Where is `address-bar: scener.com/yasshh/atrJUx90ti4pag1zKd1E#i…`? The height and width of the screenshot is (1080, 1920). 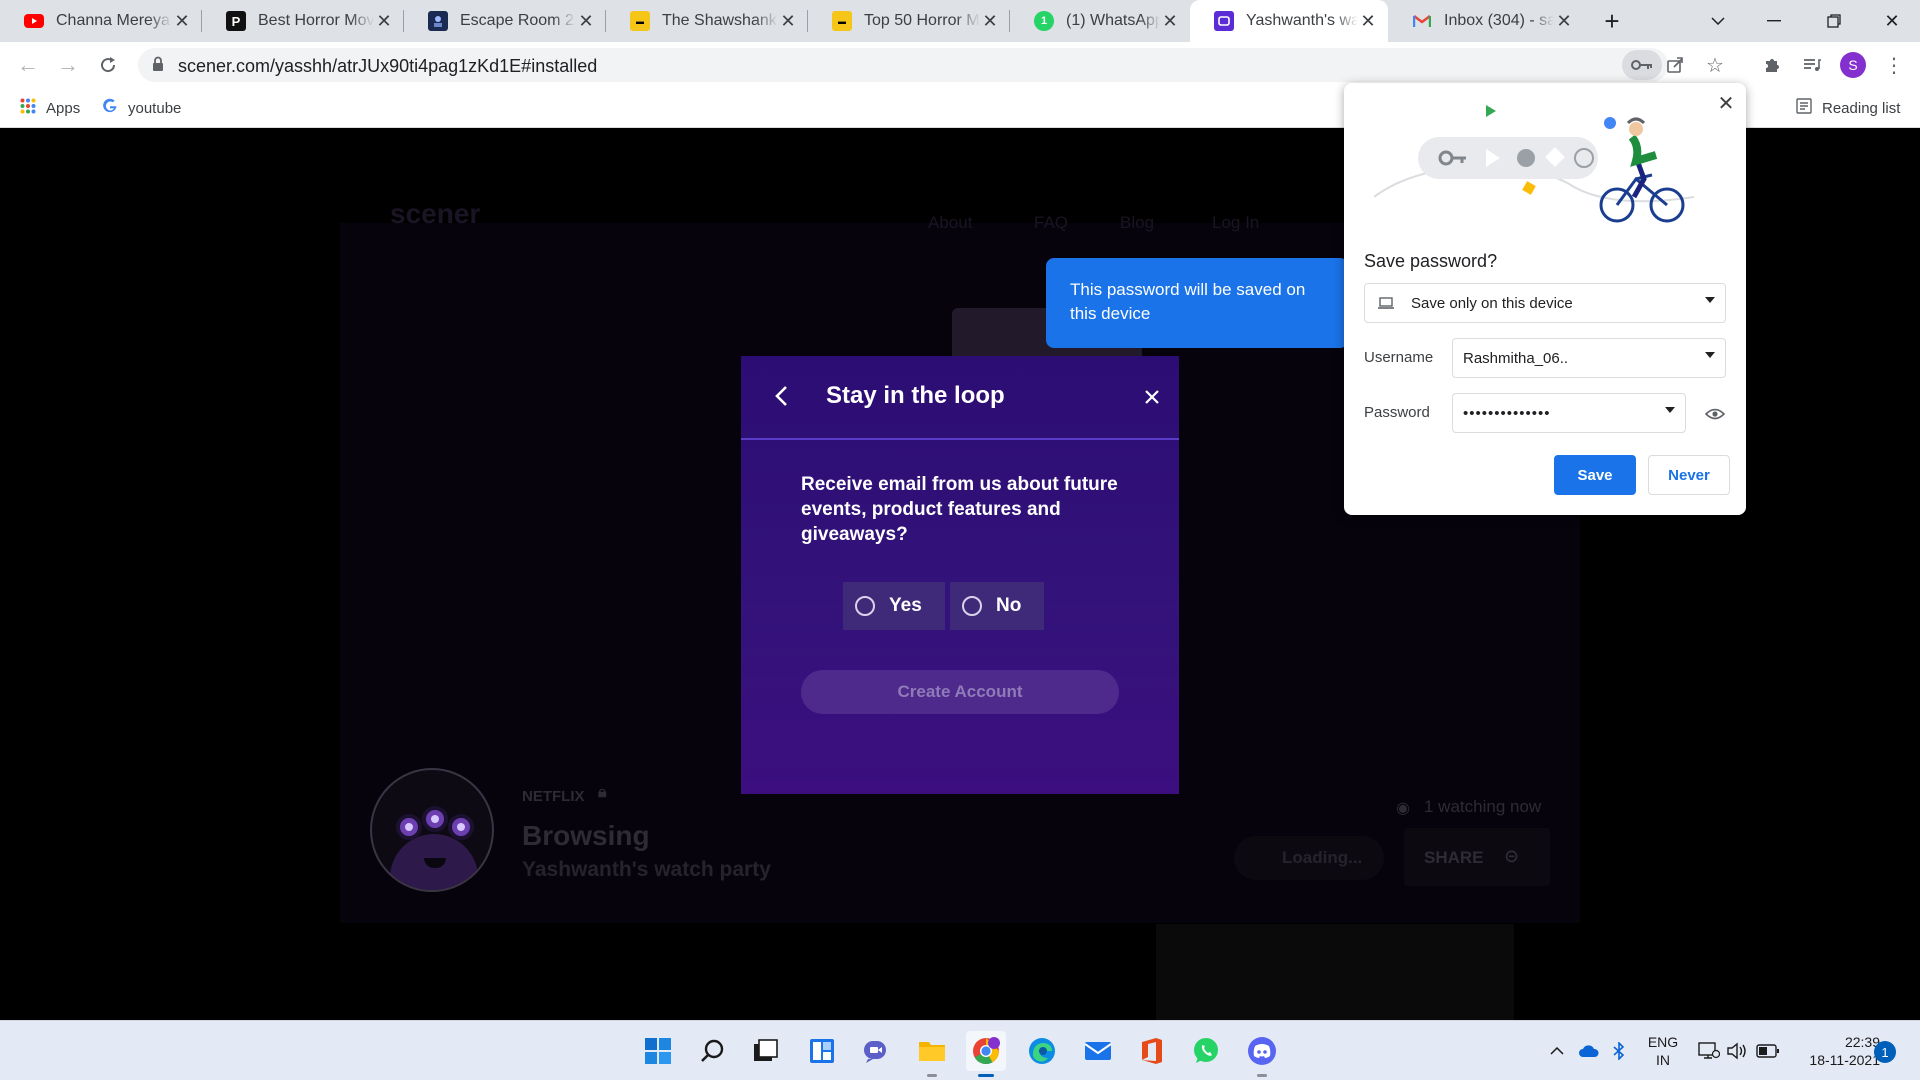 address-bar: scener.com/yasshh/atrJUx90ti4pag1zKd1E#i… is located at coordinates (931, 65).